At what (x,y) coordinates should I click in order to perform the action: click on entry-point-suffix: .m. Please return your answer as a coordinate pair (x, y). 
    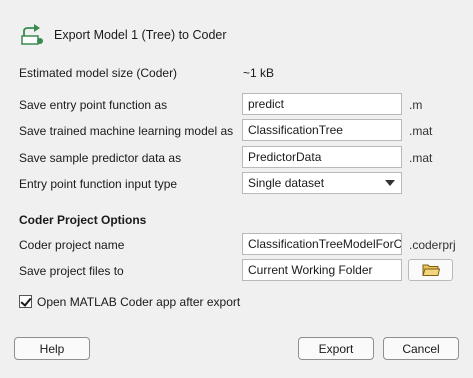
    Looking at the image, I should click on (416, 105).